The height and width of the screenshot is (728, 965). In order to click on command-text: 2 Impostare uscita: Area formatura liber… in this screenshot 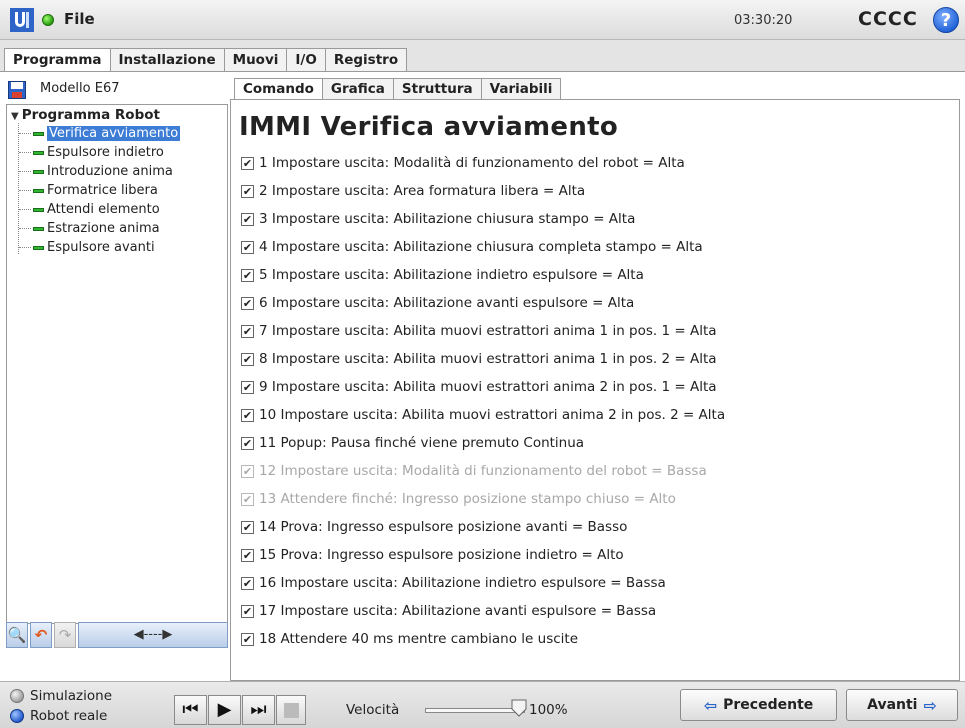, I will do `click(422, 191)`.